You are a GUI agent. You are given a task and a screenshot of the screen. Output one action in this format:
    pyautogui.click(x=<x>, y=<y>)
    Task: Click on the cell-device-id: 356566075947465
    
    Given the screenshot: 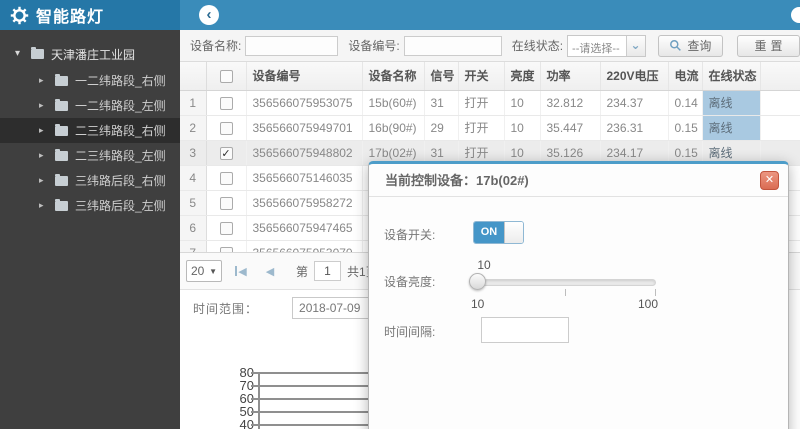 What is the action you would take?
    pyautogui.click(x=304, y=228)
    